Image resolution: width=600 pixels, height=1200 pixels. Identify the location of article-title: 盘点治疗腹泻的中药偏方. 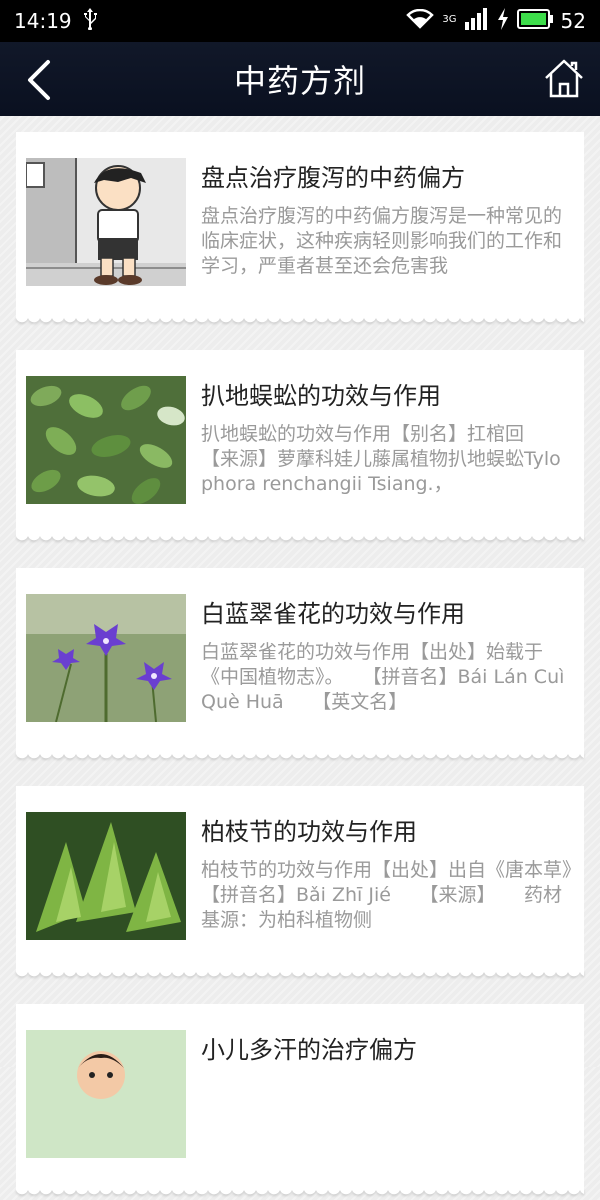
(333, 178).